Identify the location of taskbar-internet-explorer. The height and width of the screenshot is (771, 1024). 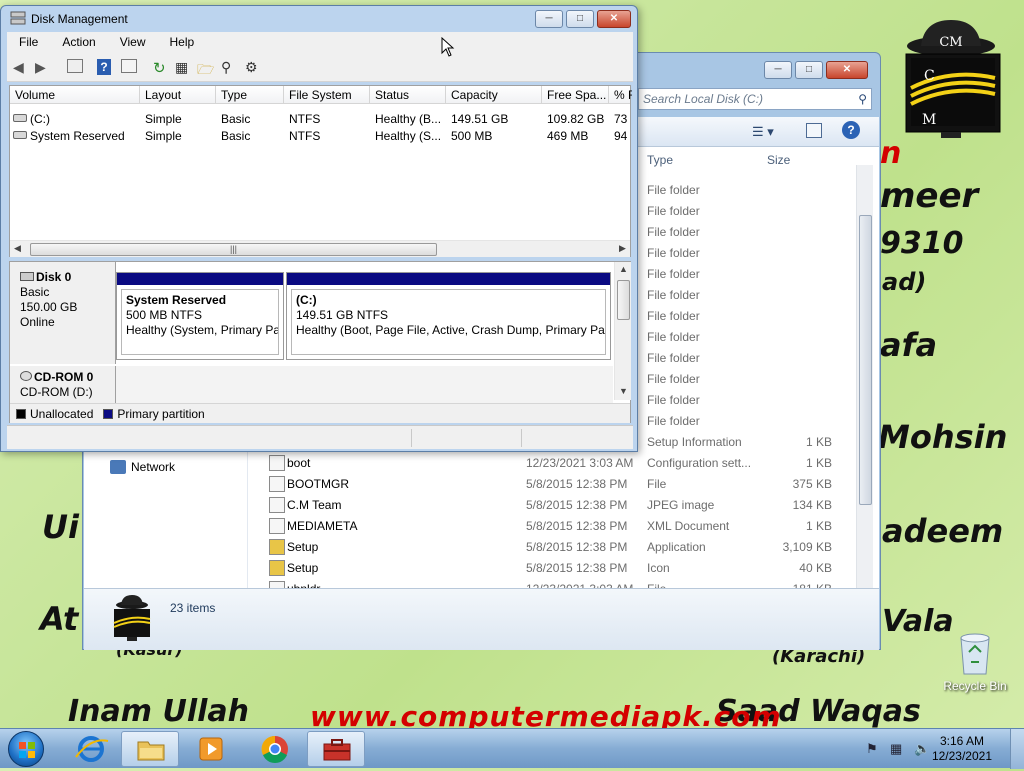
(91, 749).